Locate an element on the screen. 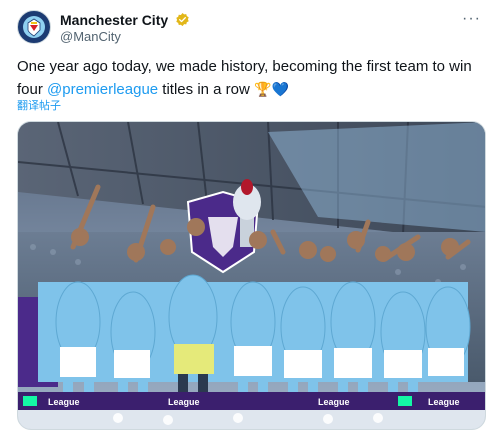 The image size is (500, 440). premierleague-mention-link: @premierleague is located at coordinates (102, 89).